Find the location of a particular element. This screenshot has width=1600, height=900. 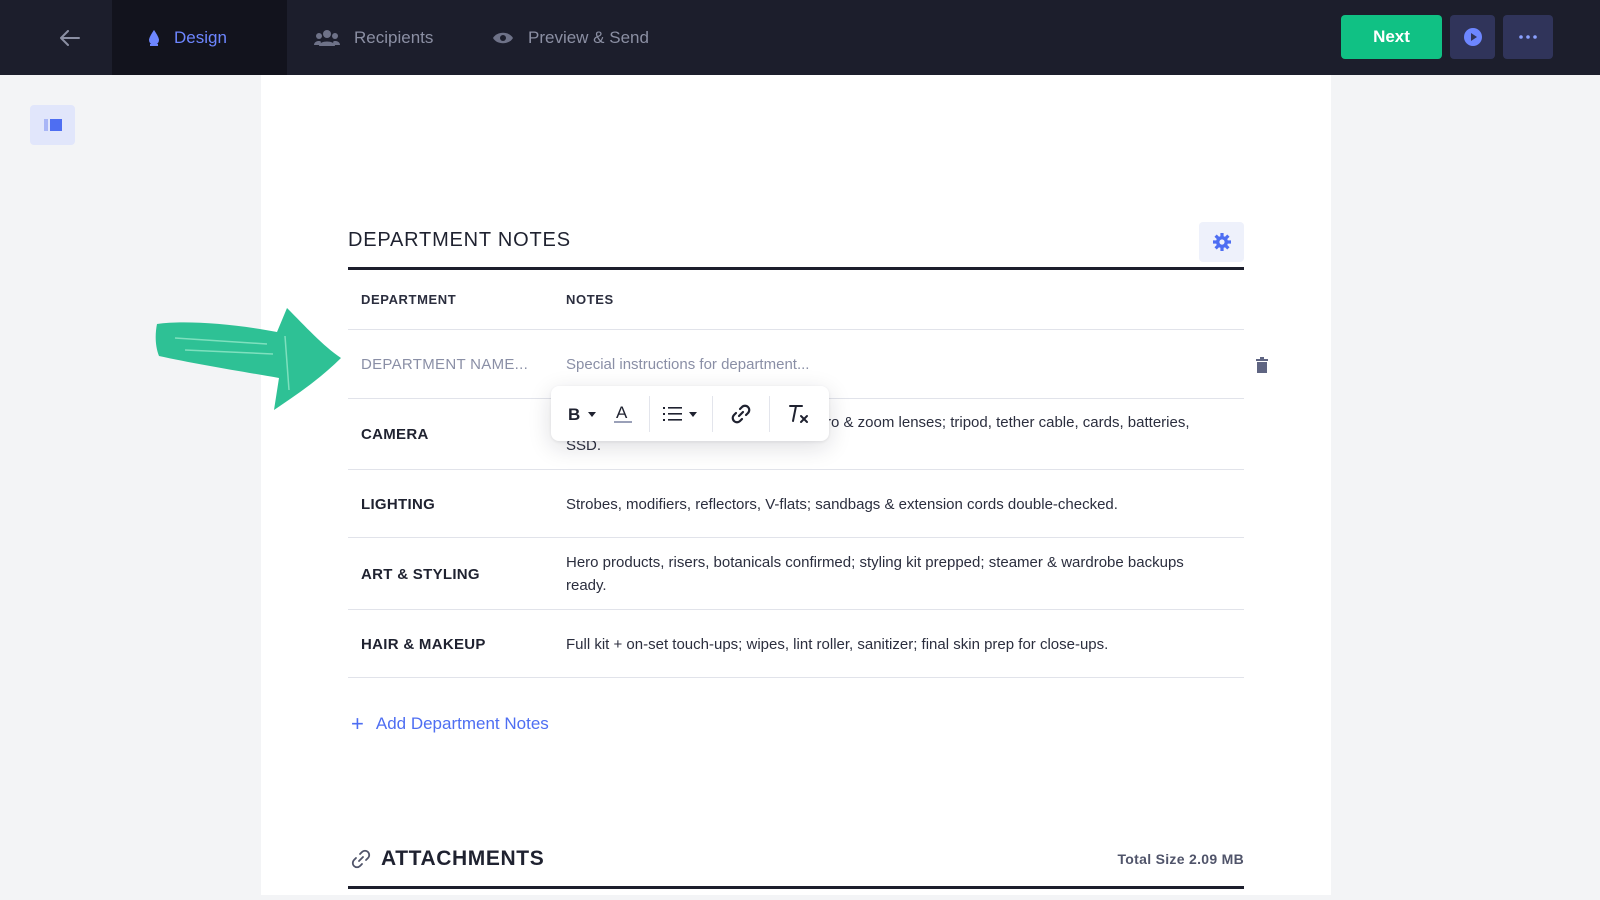

text-color-icon: A is located at coordinates (623, 413).